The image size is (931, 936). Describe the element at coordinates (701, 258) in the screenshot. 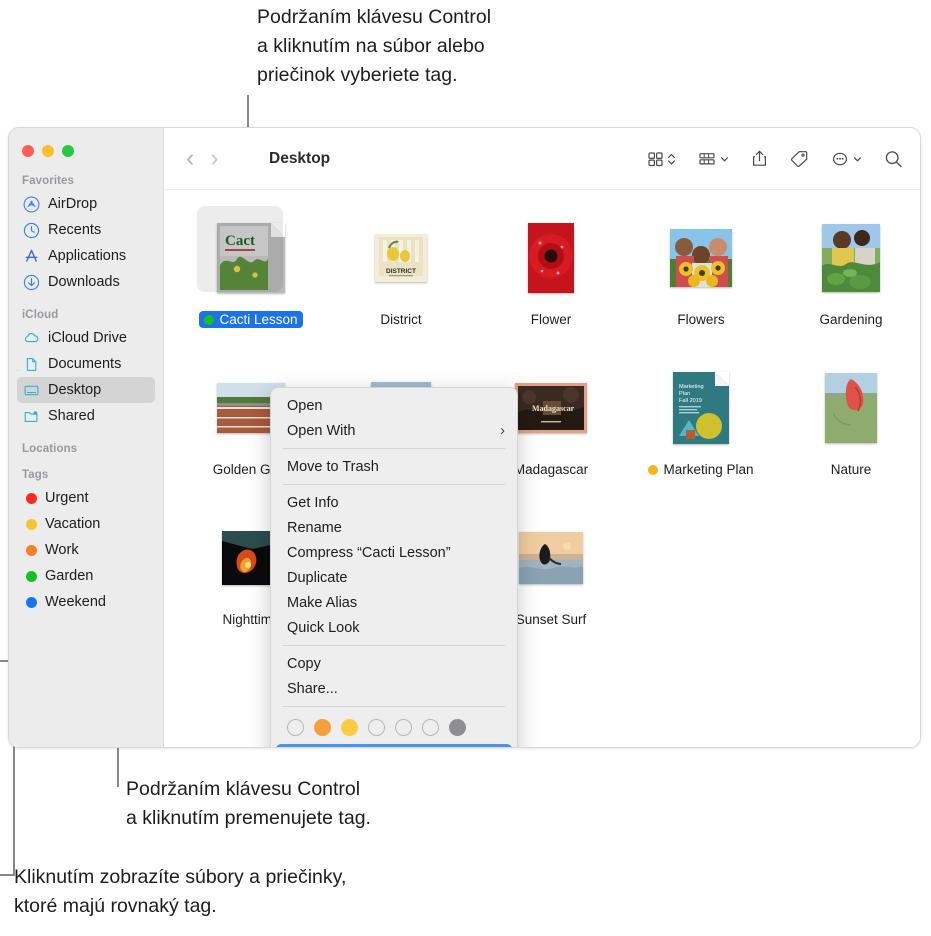

I see `flowers-thumbnail-icon` at that location.